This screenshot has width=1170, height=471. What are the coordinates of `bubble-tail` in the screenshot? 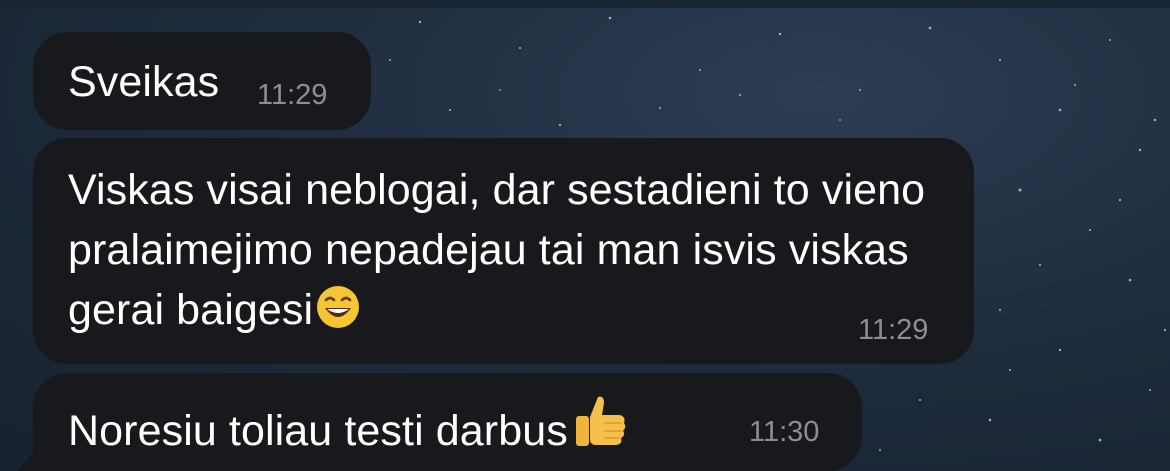 It's located at (28, 458).